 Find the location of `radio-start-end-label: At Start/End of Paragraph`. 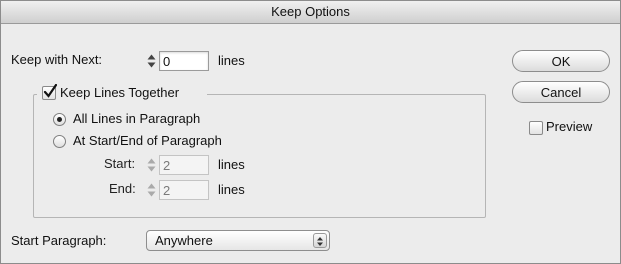

radio-start-end-label: At Start/End of Paragraph is located at coordinates (147, 140).